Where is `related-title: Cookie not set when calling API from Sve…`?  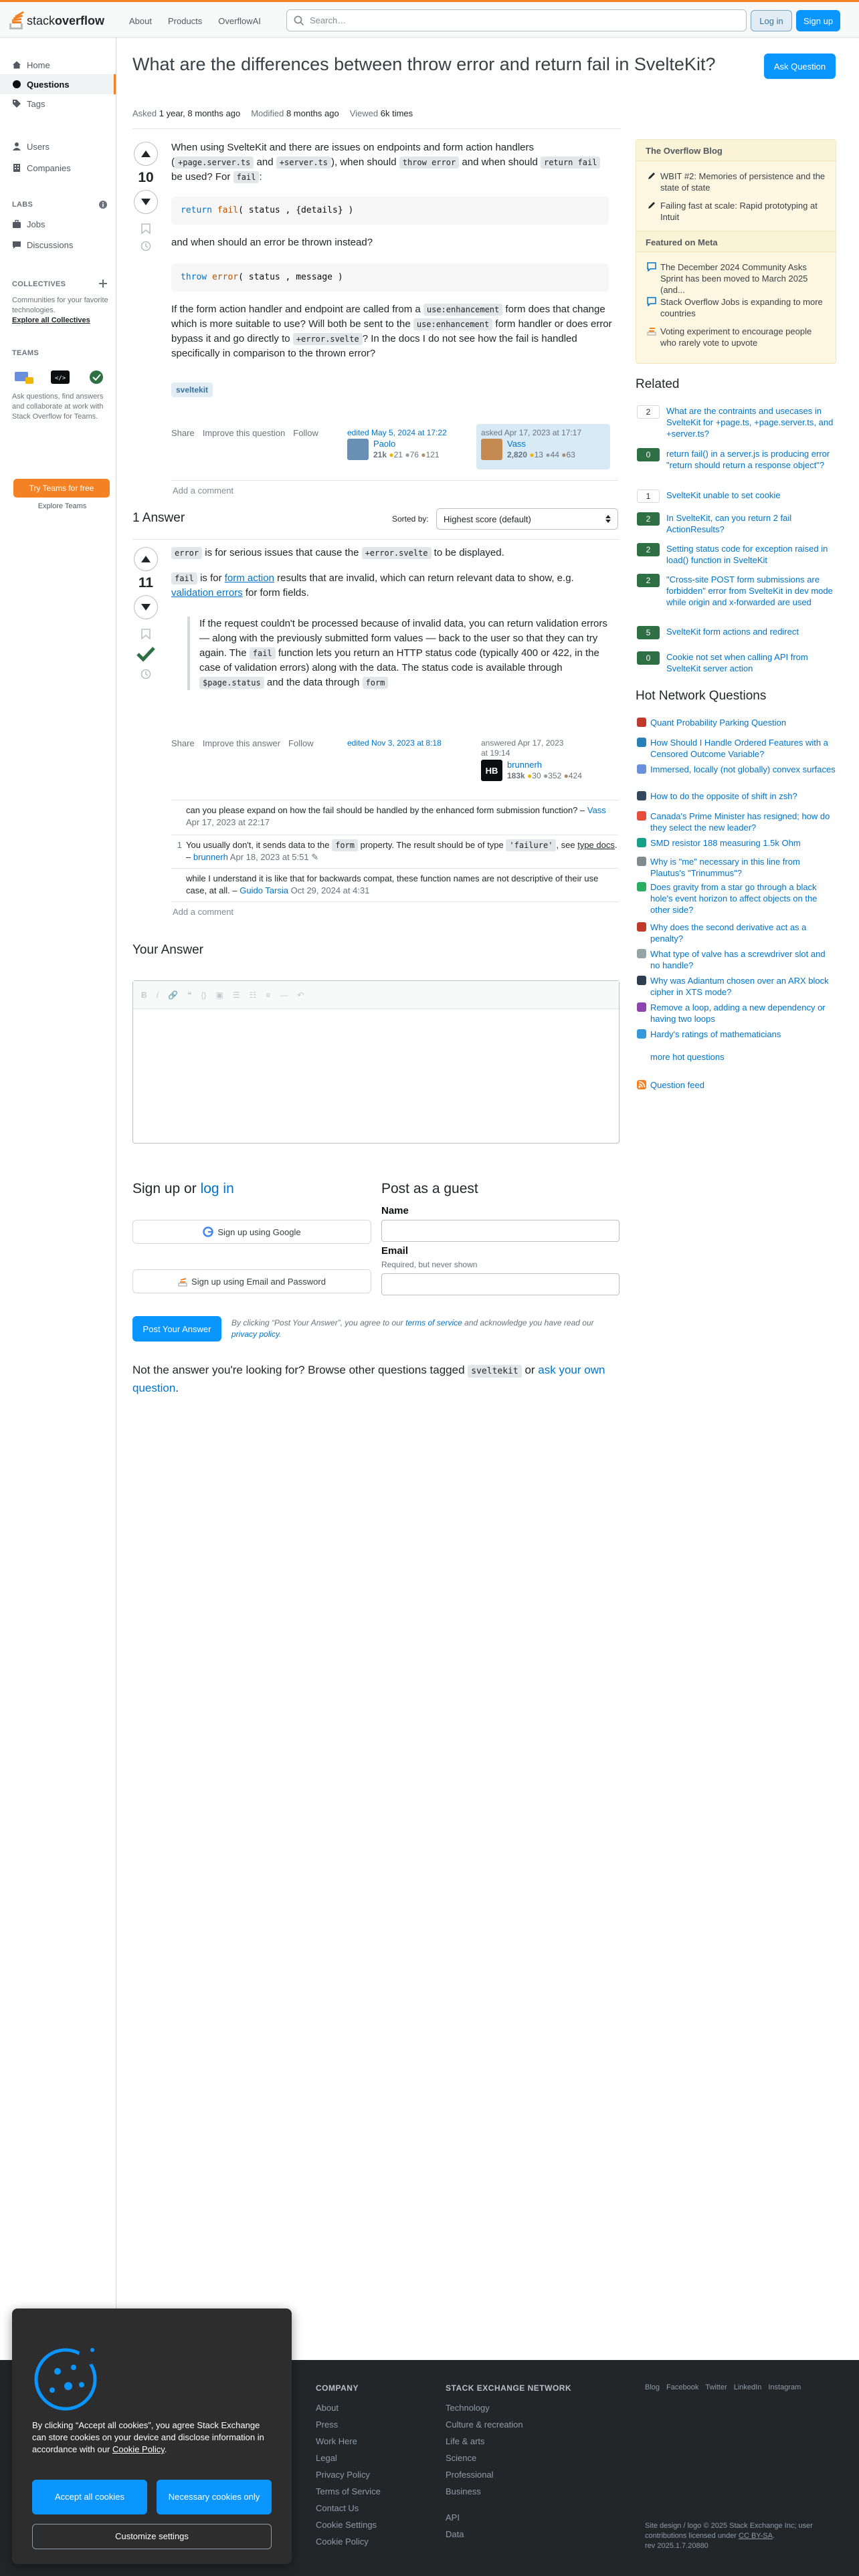
related-title: Cookie not set when calling API from Sve… is located at coordinates (751, 662).